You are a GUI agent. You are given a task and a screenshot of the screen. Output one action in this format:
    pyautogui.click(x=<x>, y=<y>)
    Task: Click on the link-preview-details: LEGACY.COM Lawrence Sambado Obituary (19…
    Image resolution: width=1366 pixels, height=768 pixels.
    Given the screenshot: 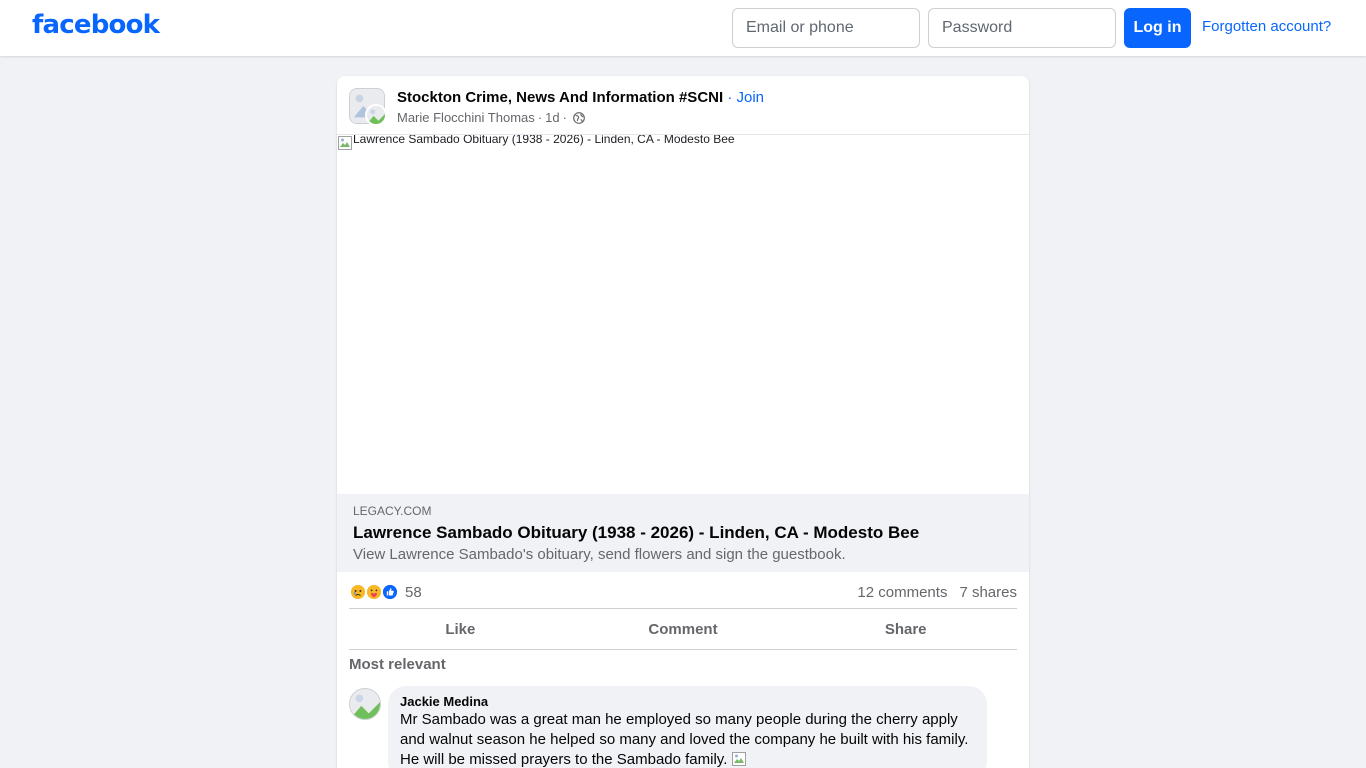 What is the action you would take?
    pyautogui.click(x=683, y=533)
    